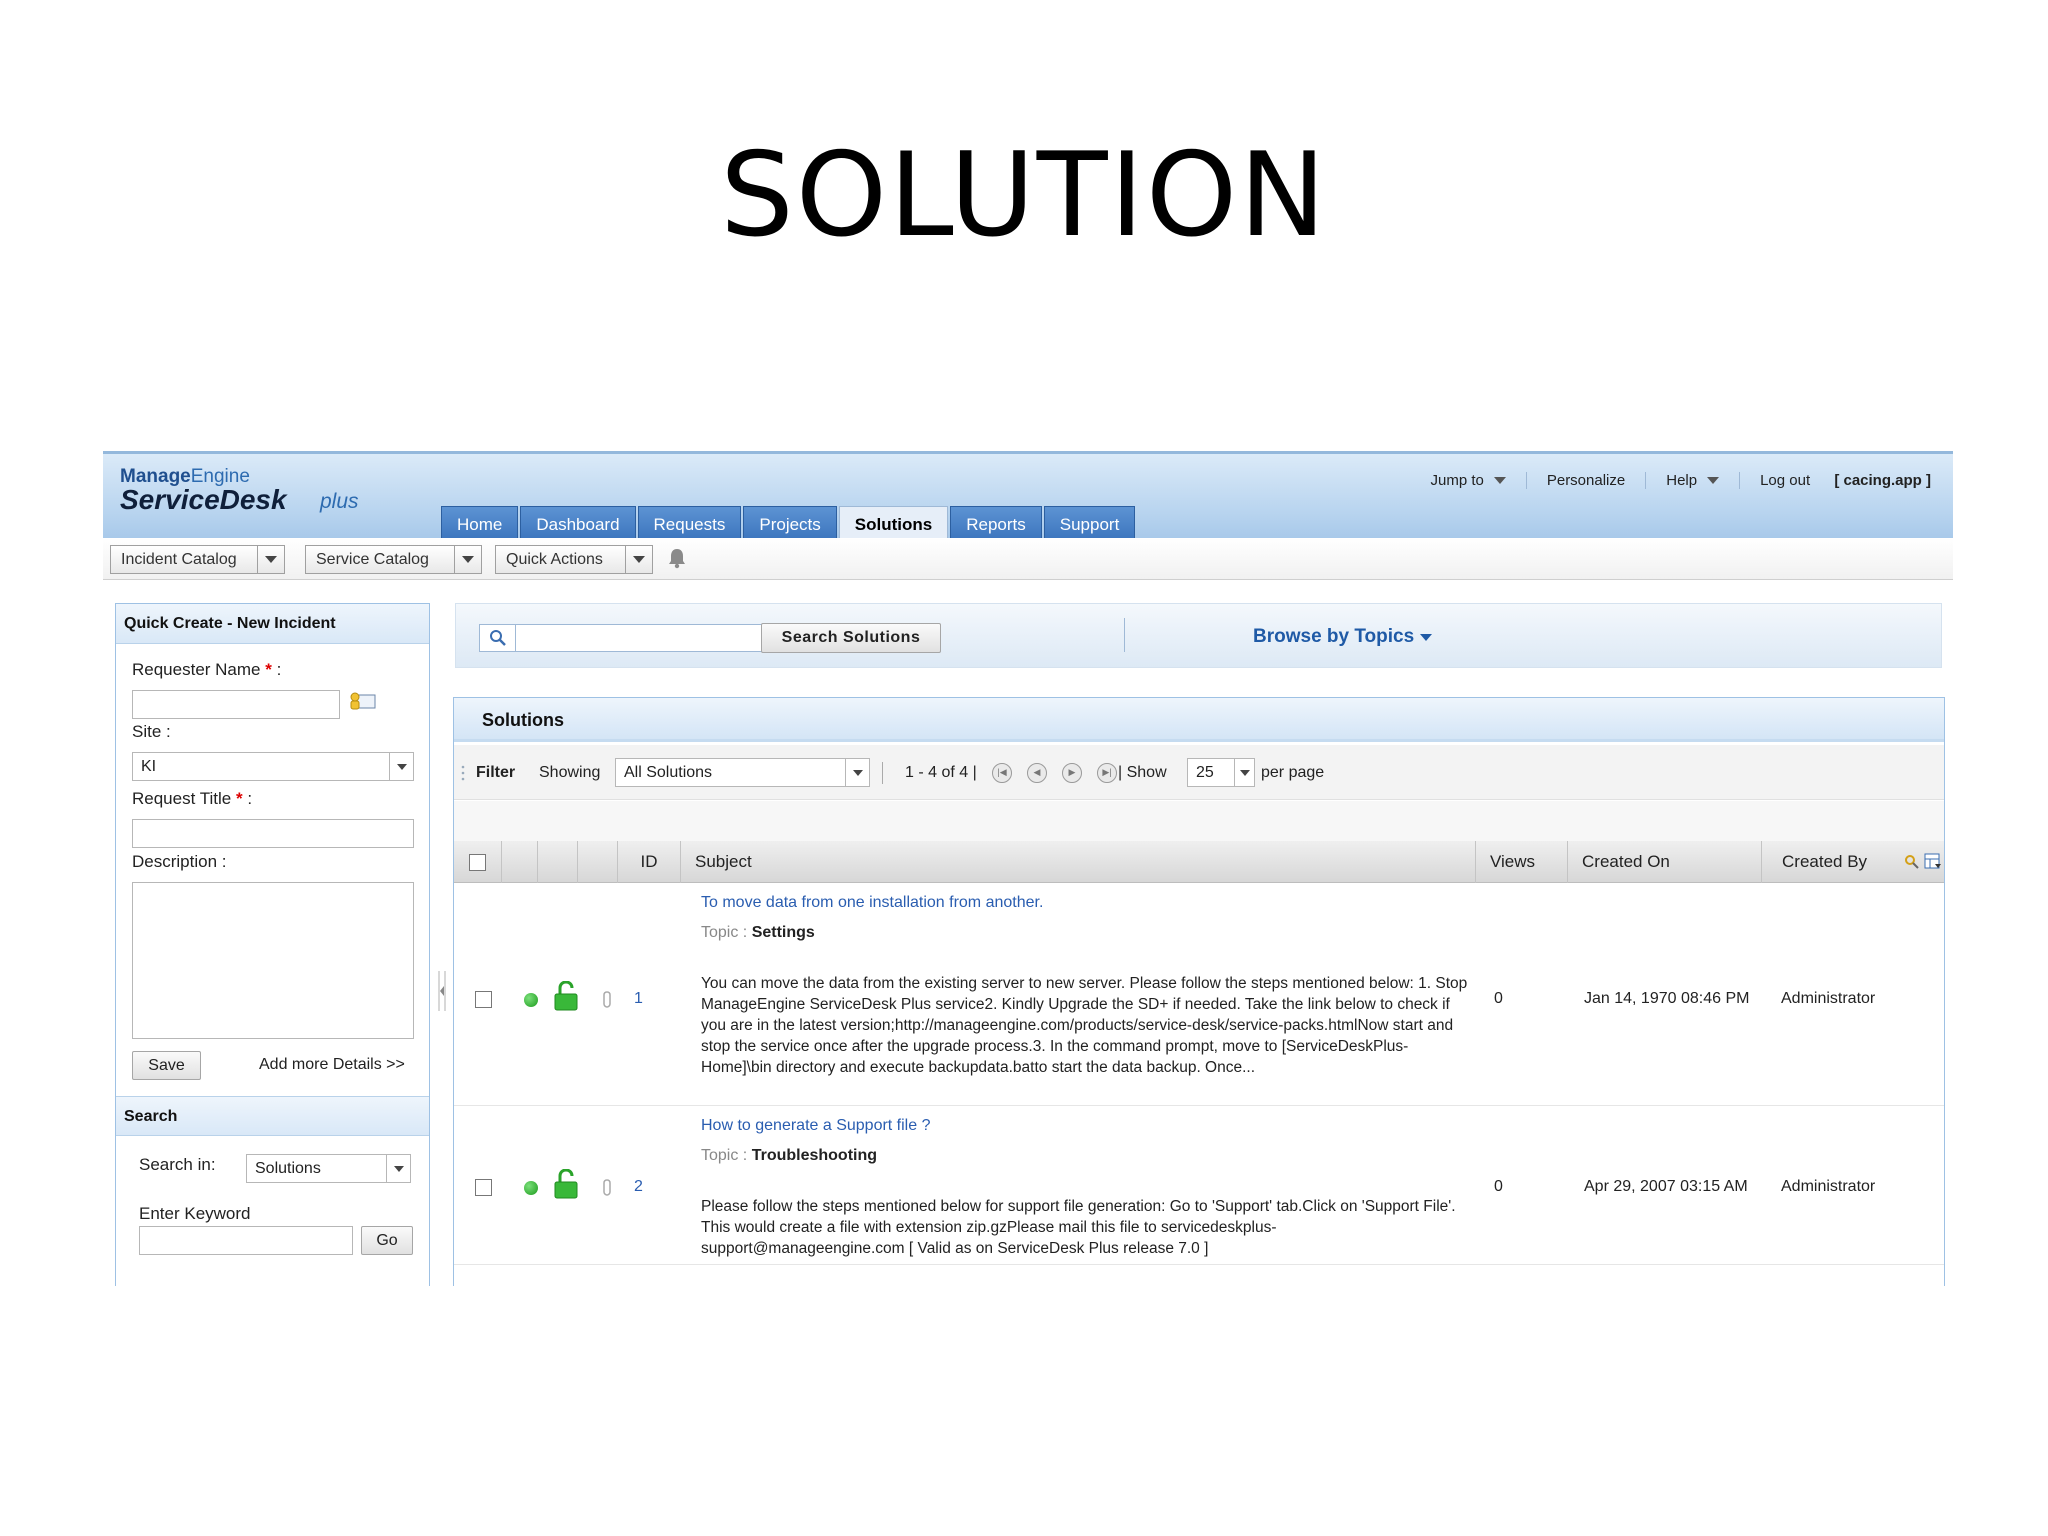  I want to click on jump-to-menu: Jump to, so click(1468, 480).